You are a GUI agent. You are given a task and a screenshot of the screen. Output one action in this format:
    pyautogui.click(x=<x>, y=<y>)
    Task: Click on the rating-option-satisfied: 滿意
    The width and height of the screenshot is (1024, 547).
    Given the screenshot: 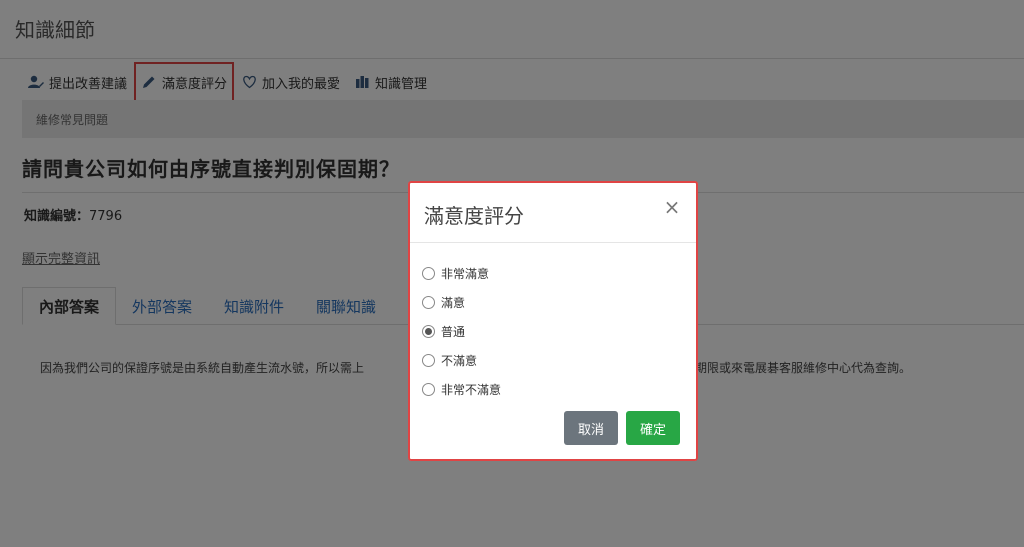 What is the action you would take?
    pyautogui.click(x=461, y=302)
    